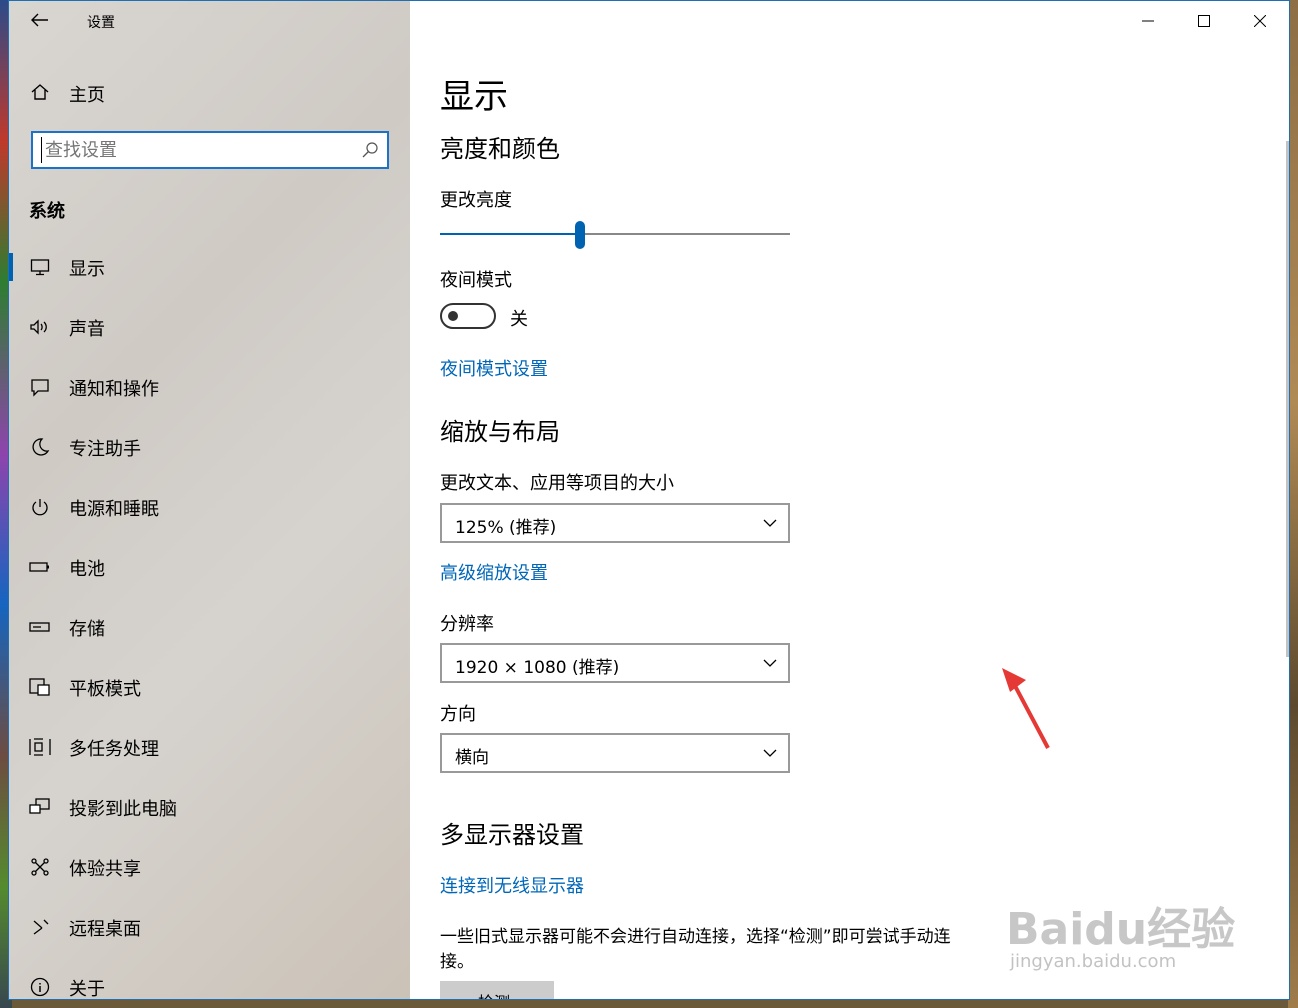 The width and height of the screenshot is (1298, 1008). I want to click on resolution-dropdown: 1920 × 1080 (推荐), so click(615, 663).